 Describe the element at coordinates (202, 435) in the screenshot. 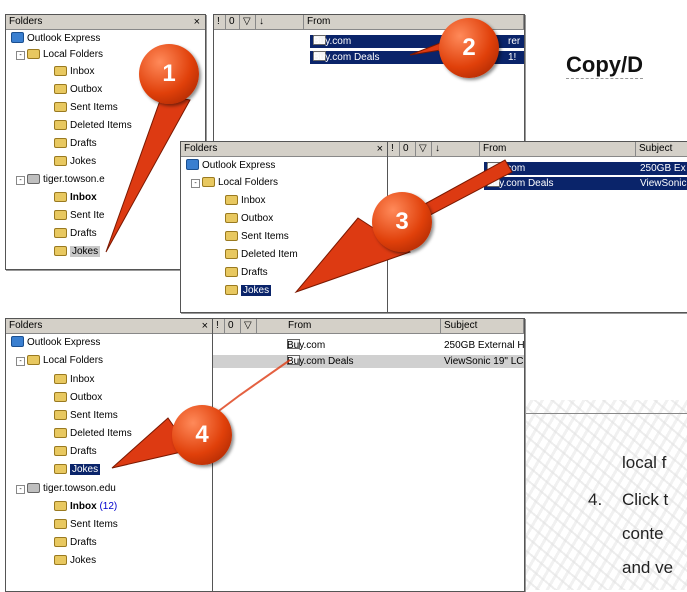

I see `callout-badge-4: 4` at that location.